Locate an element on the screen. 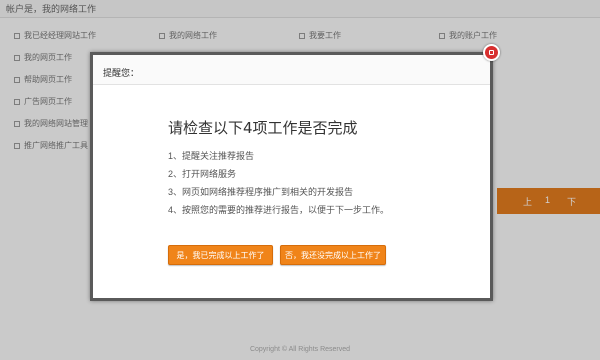 This screenshot has height=360, width=600. dialog-header: 提醒您： is located at coordinates (291, 70).